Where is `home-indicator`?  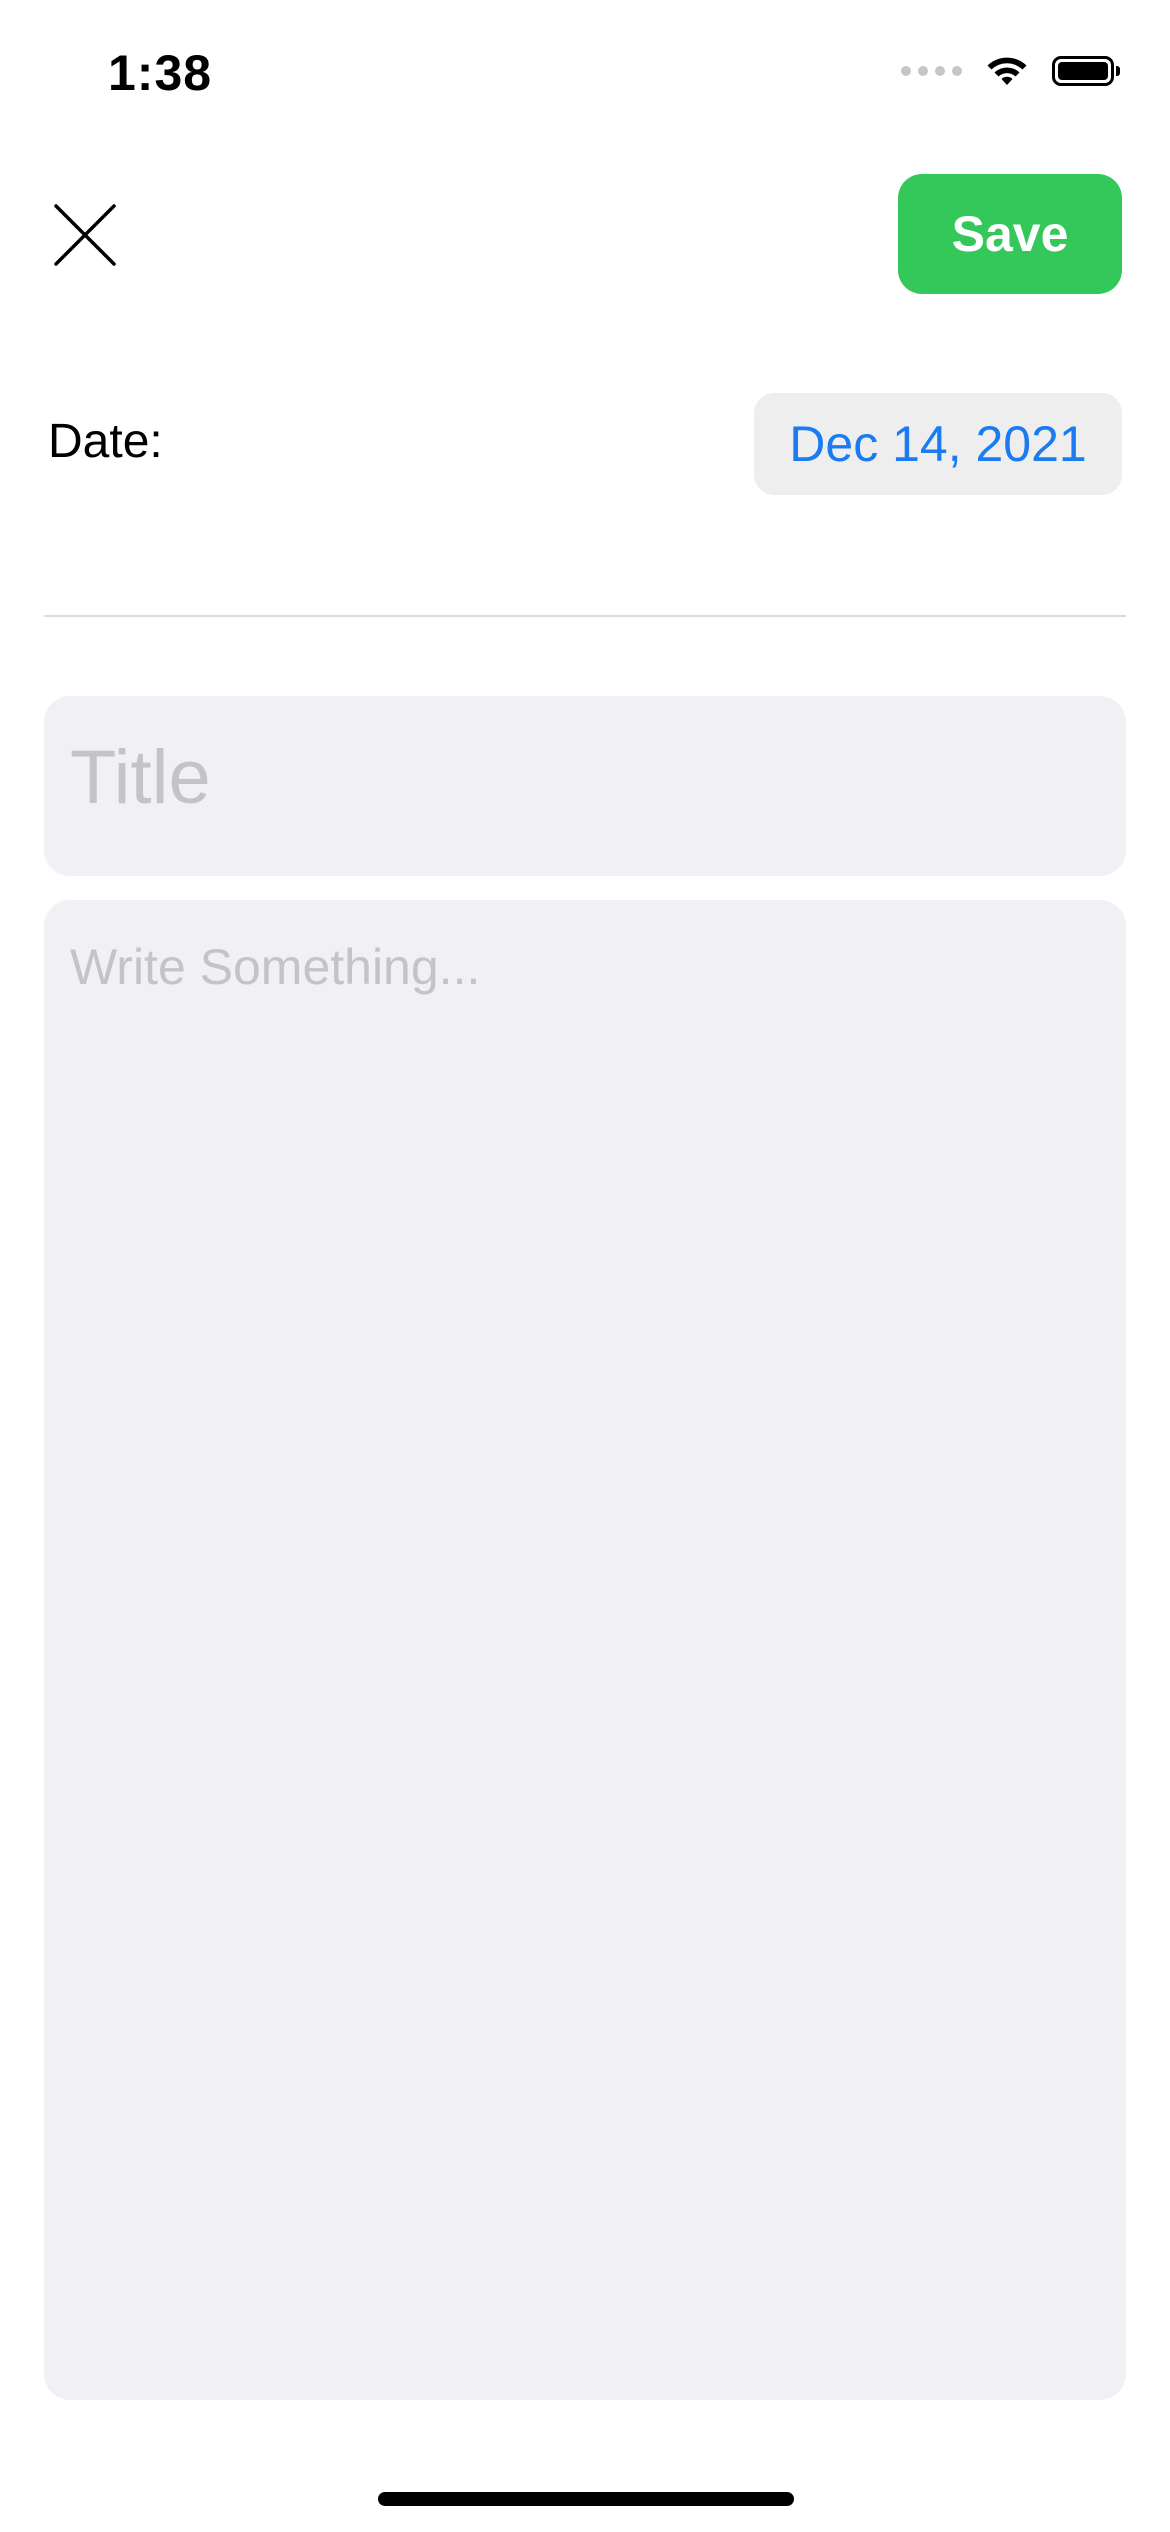 home-indicator is located at coordinates (586, 2499).